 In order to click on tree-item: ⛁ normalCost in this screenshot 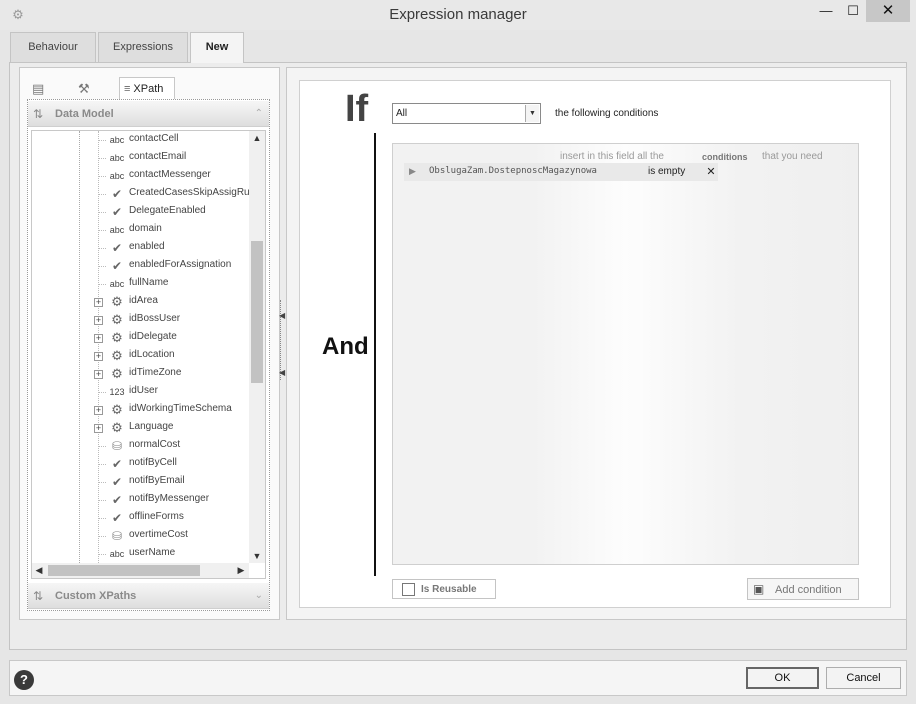, I will do `click(140, 446)`.